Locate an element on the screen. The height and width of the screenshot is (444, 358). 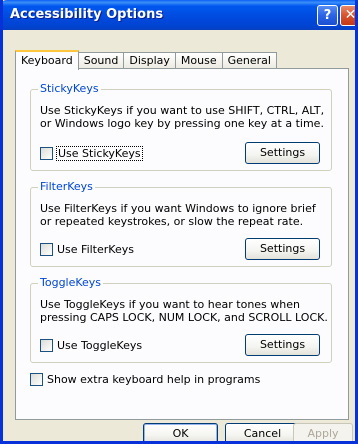
use-stickykeys-label: Use StickyKeys is located at coordinates (99, 153).